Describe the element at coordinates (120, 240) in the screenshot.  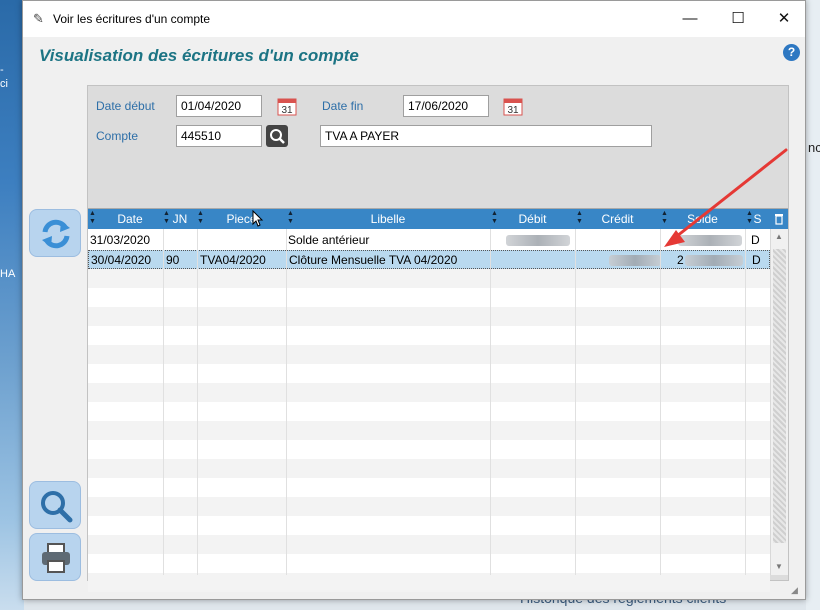
I see `cell-date: 31/03/2020` at that location.